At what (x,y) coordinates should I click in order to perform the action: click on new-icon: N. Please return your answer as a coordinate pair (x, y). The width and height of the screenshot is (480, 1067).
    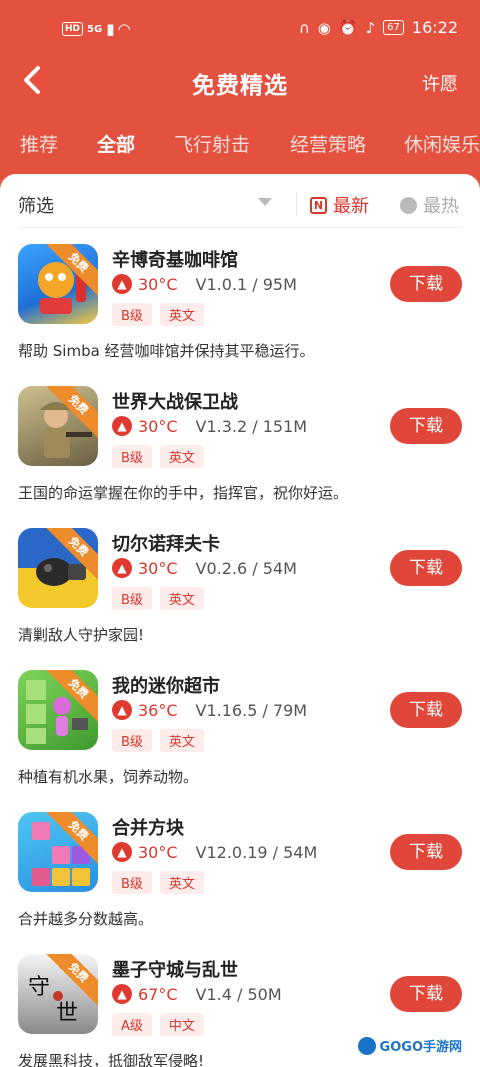
    Looking at the image, I should click on (318, 205).